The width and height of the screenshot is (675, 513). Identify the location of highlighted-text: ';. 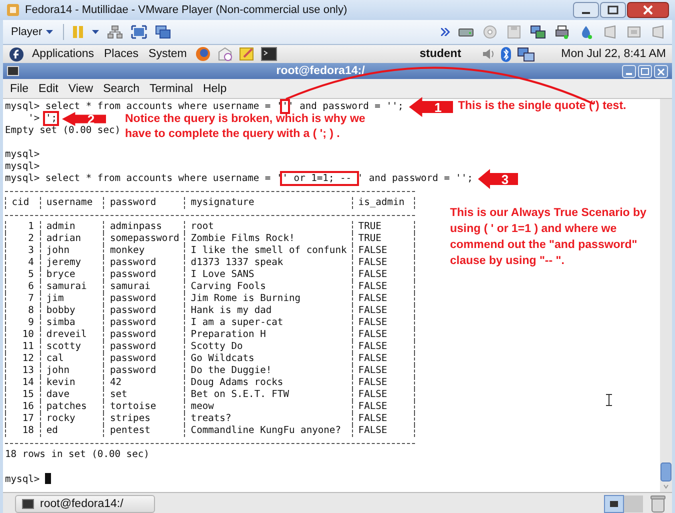
(51, 118).